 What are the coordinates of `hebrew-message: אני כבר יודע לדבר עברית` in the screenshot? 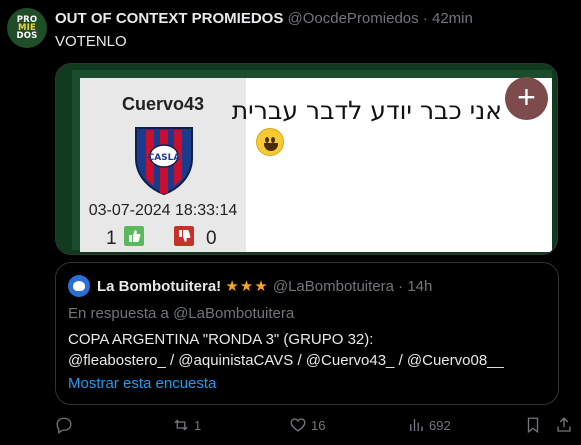 It's located at (366, 110).